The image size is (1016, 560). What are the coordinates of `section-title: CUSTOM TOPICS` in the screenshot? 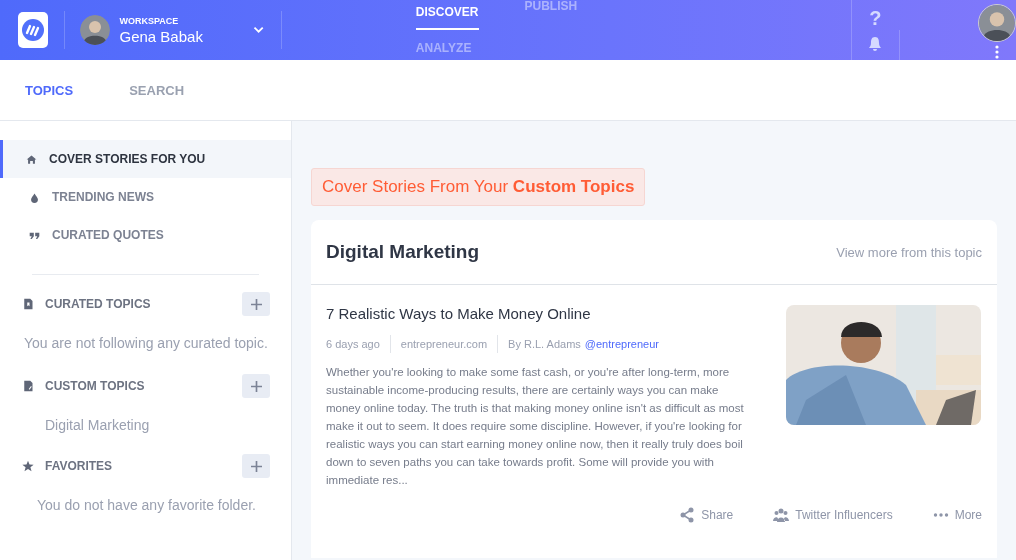 It's located at (95, 386).